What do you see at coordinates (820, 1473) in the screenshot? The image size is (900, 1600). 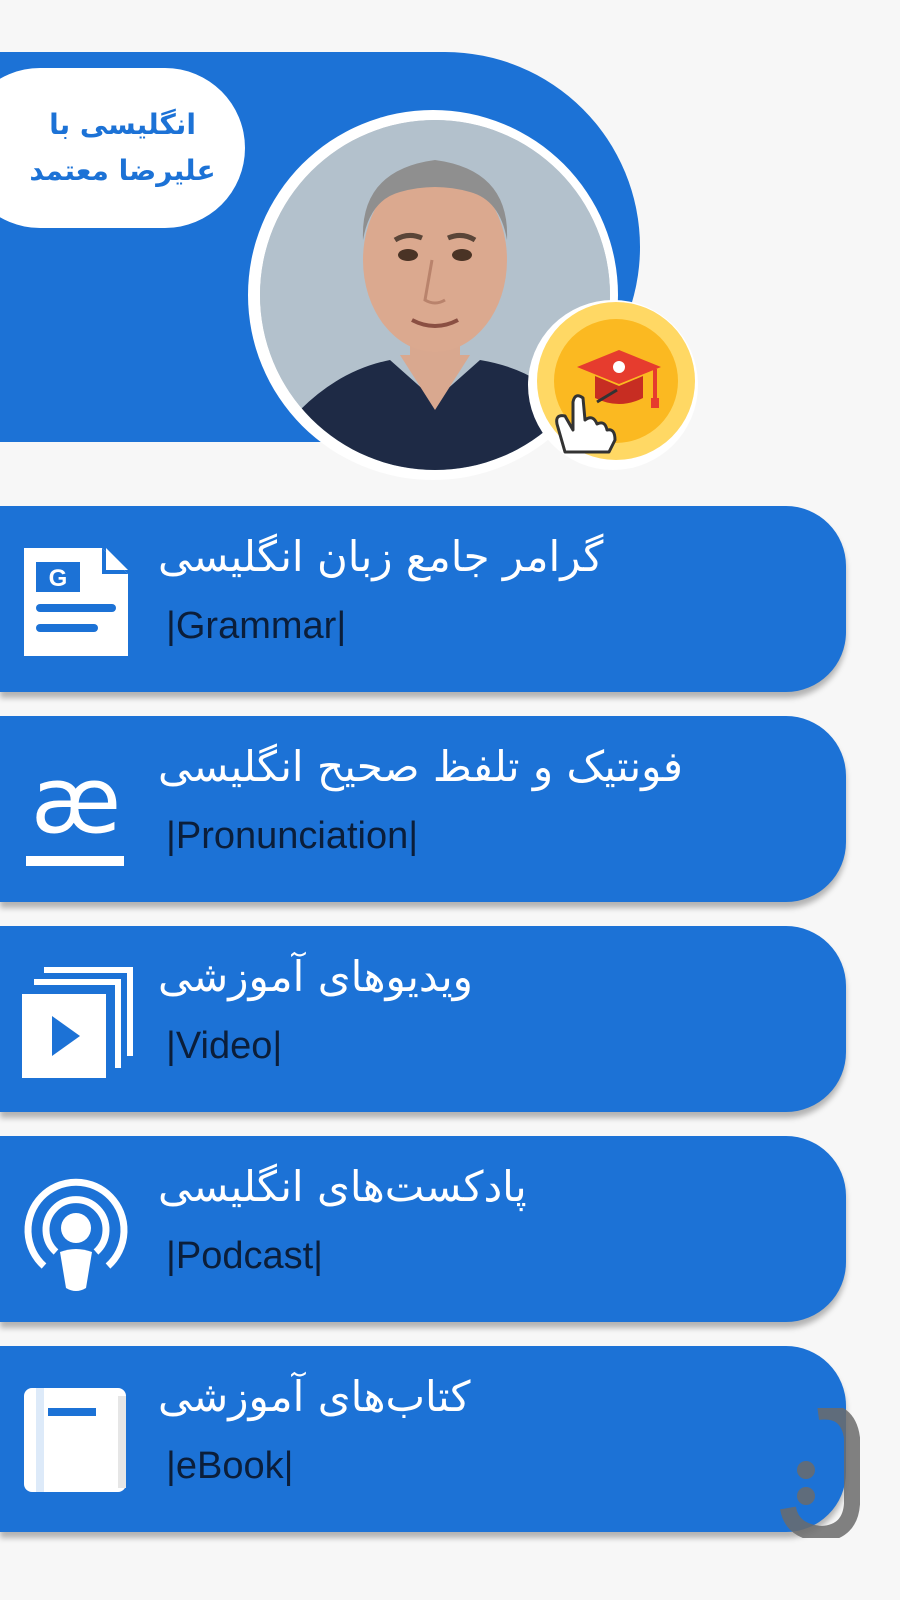 I see `store-watermark-icon` at bounding box center [820, 1473].